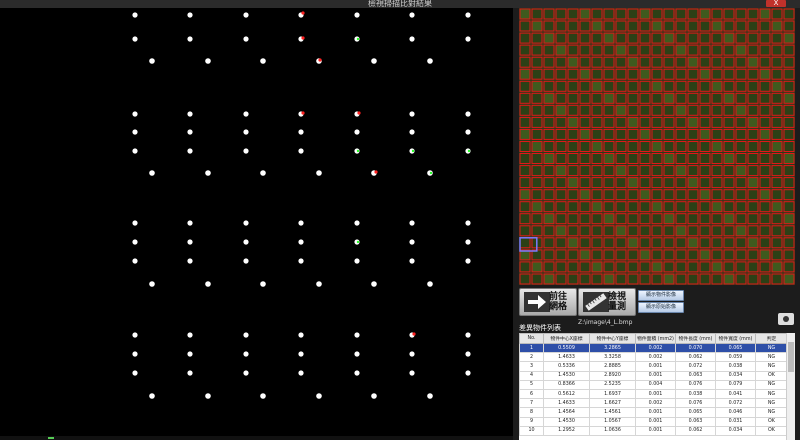 This screenshot has width=800, height=440. I want to click on column-header: No., so click(531, 338).